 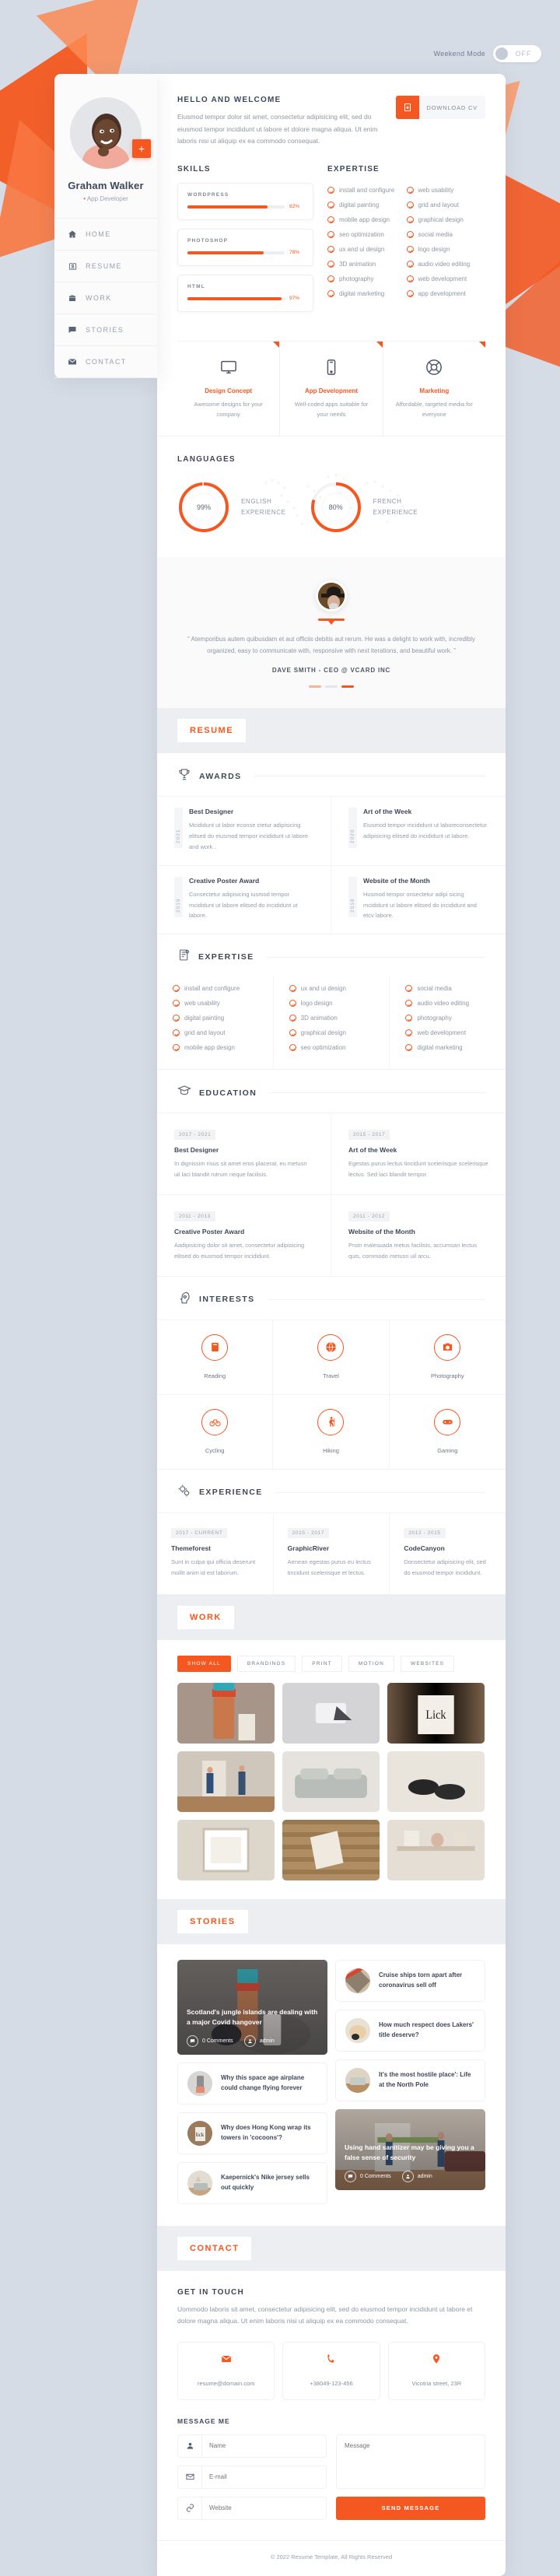 I want to click on work-ribbon: WORK, so click(x=331, y=1617).